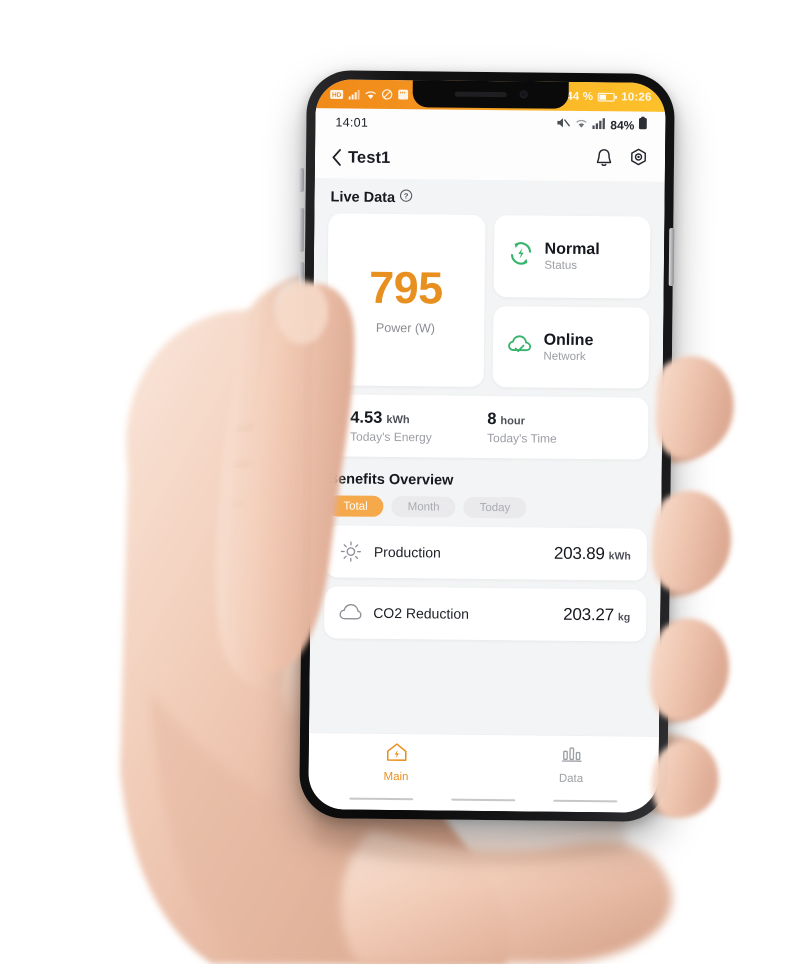 The height and width of the screenshot is (964, 800). I want to click on today-energy-block: 4.53 kWh Today's Energy, so click(418, 426).